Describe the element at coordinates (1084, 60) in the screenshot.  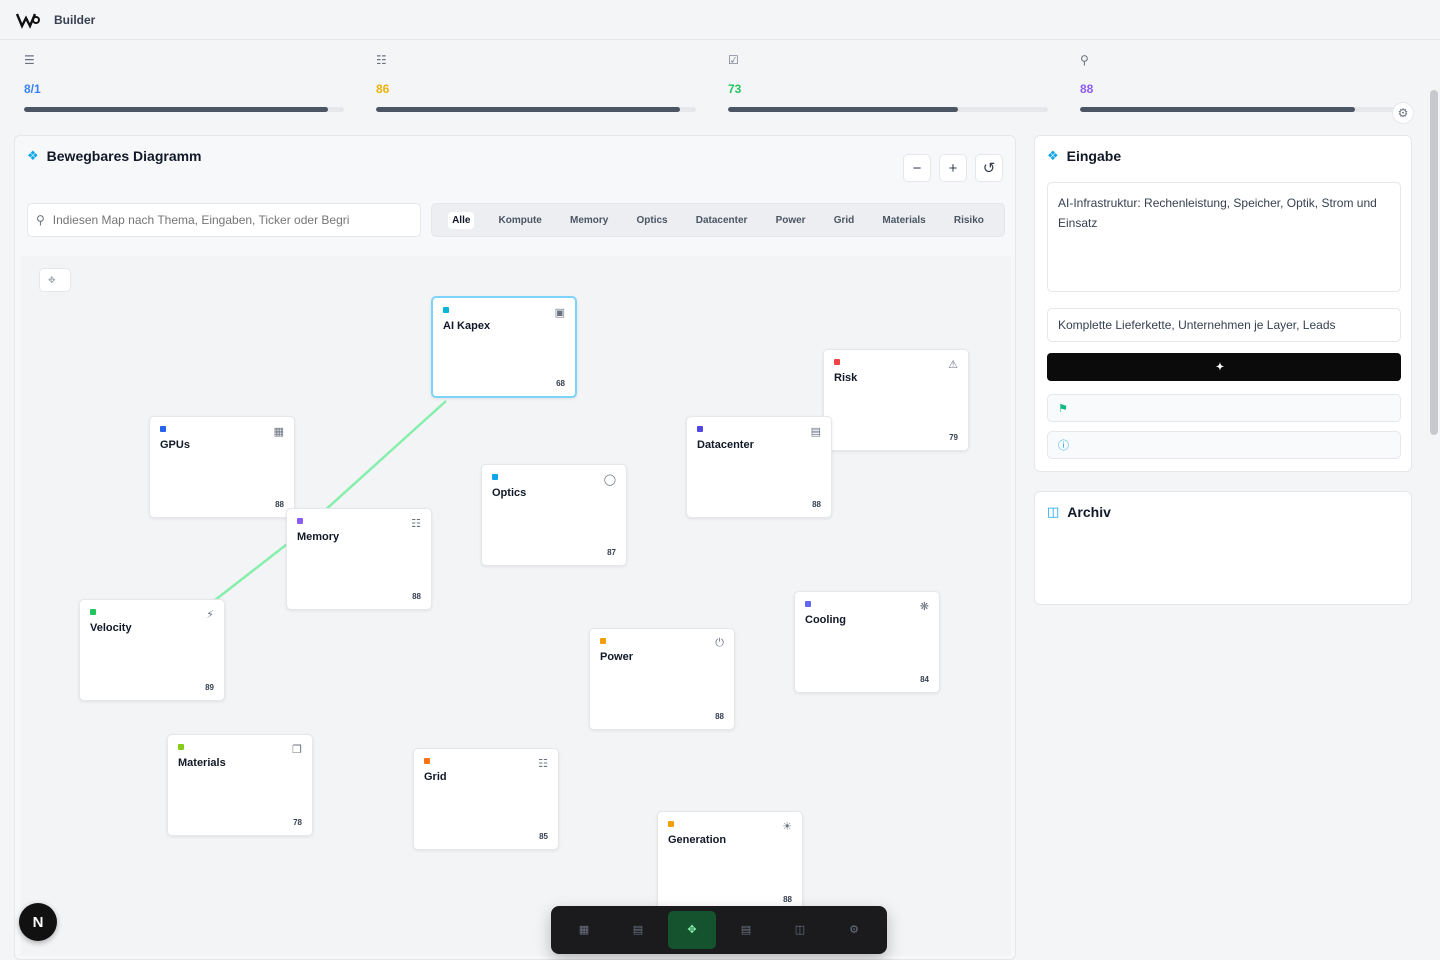
I see `pin-icon: ⚲` at that location.